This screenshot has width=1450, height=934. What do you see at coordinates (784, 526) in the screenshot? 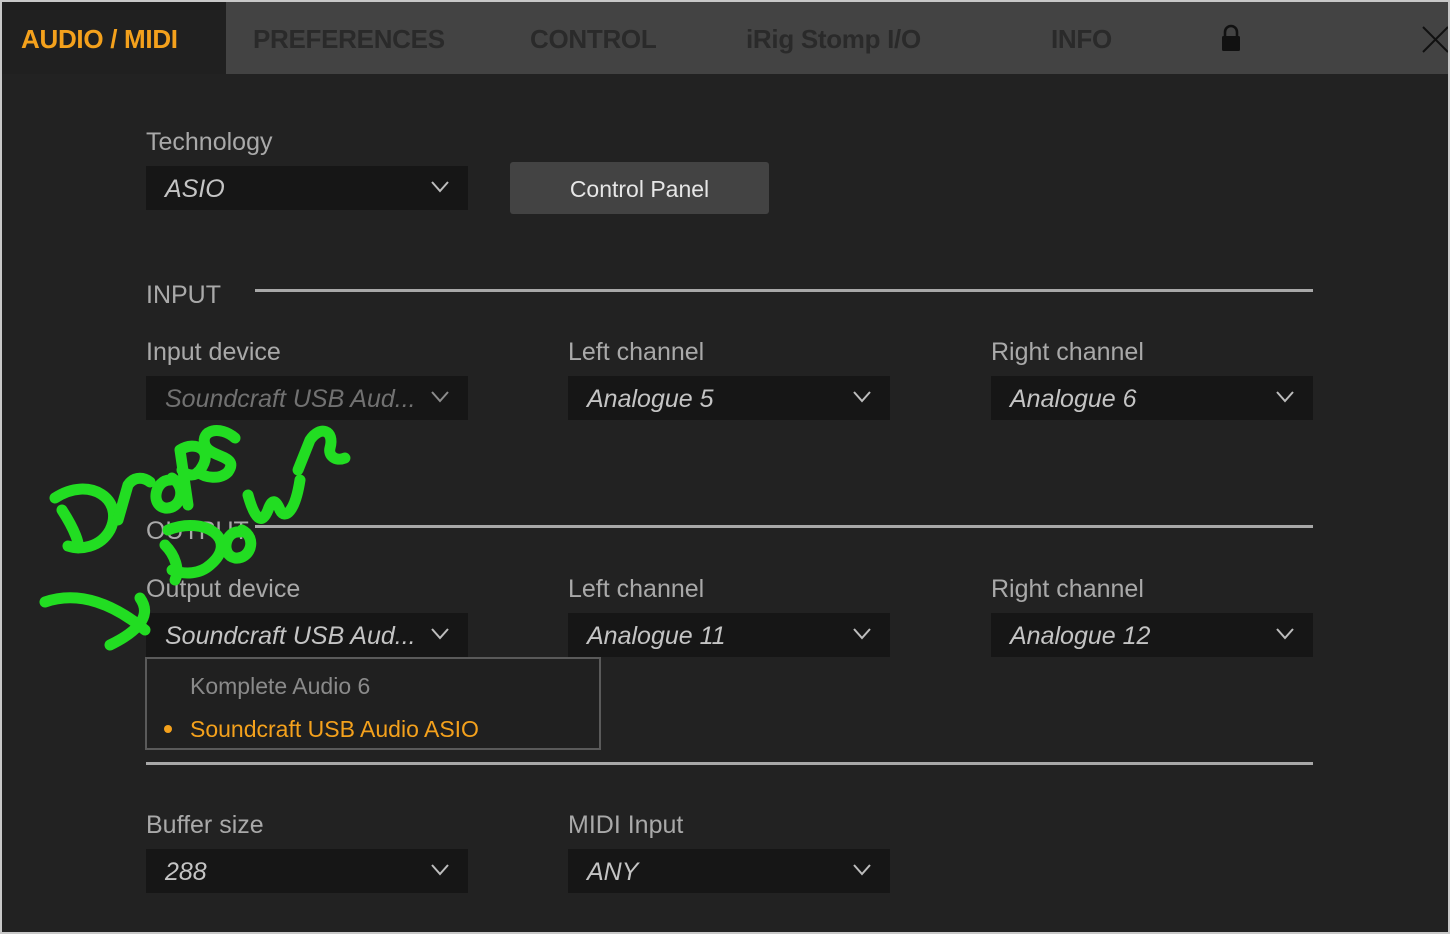
I see `output-section-divider` at bounding box center [784, 526].